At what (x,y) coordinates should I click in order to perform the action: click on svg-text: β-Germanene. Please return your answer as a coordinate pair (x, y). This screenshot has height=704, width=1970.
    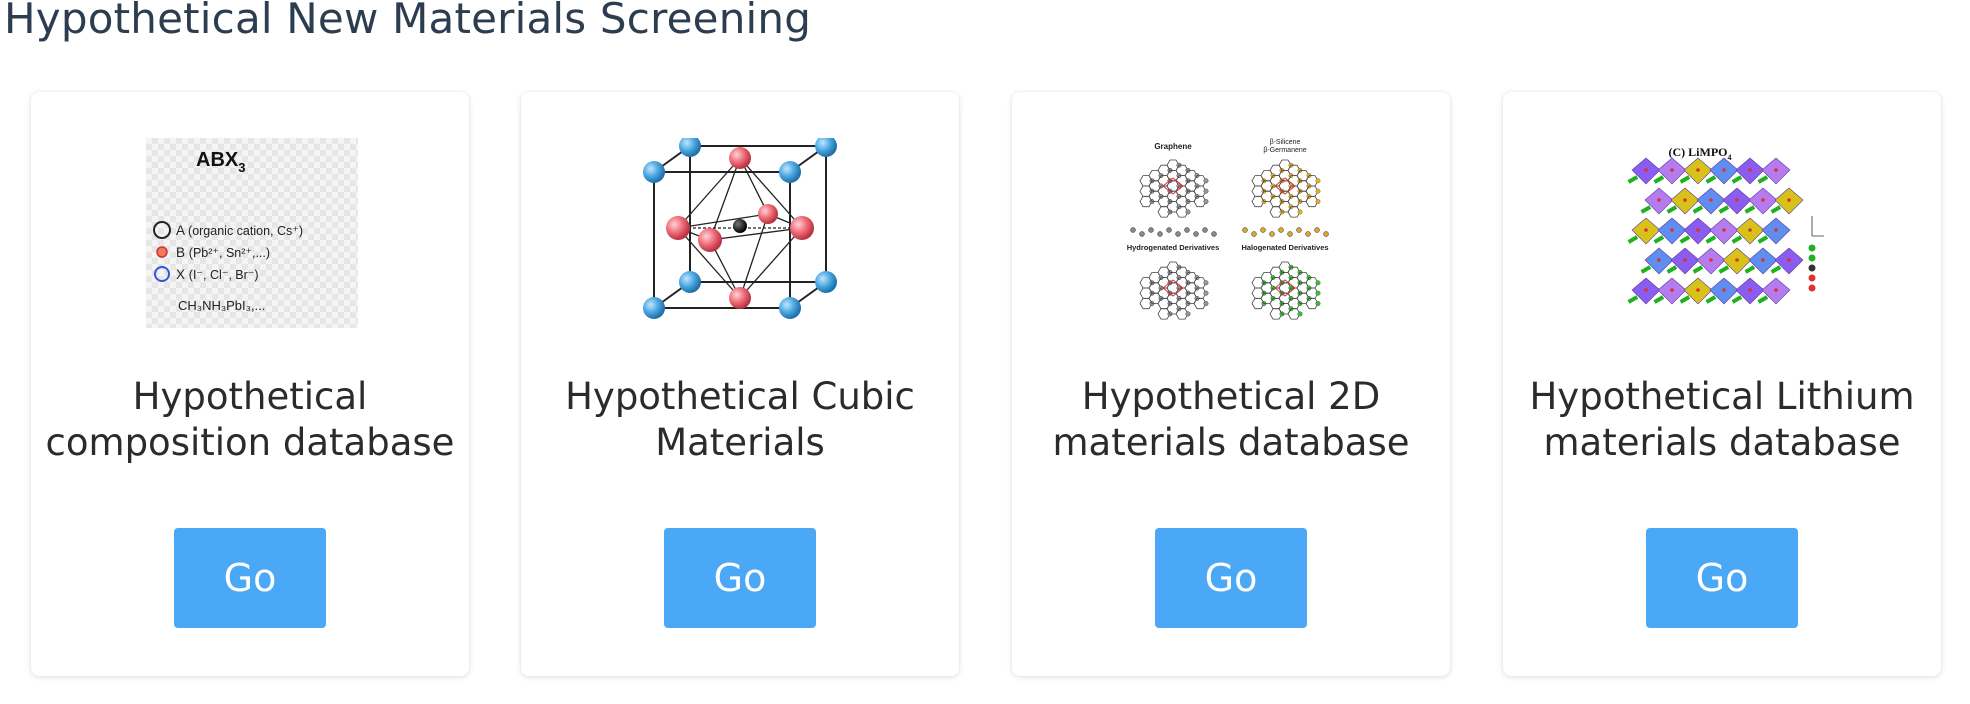
    Looking at the image, I should click on (1284, 150).